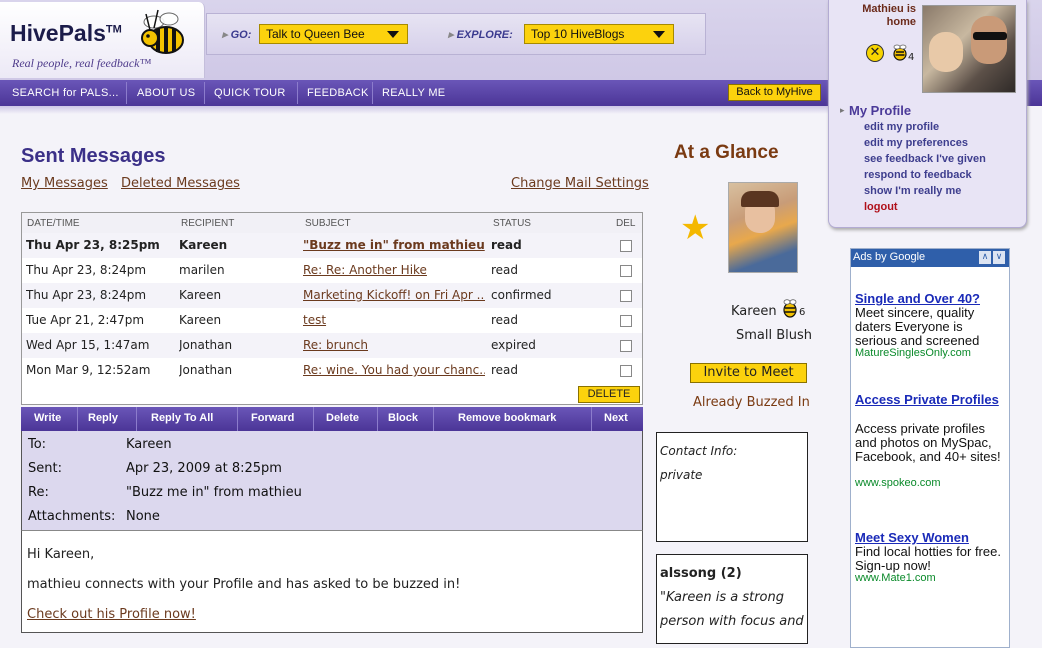  Describe the element at coordinates (751, 402) in the screenshot. I see `already-buzzed-status: Already Buzzed In` at that location.